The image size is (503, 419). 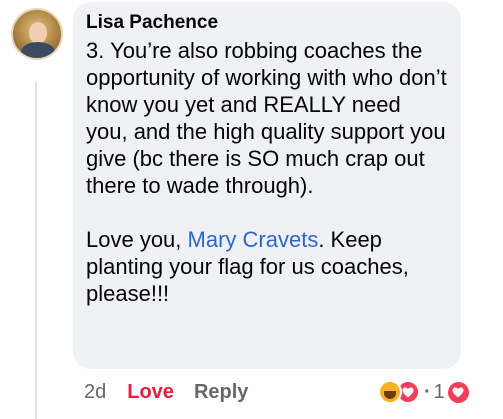 I want to click on comment-timestamp: 2d, so click(x=95, y=392).